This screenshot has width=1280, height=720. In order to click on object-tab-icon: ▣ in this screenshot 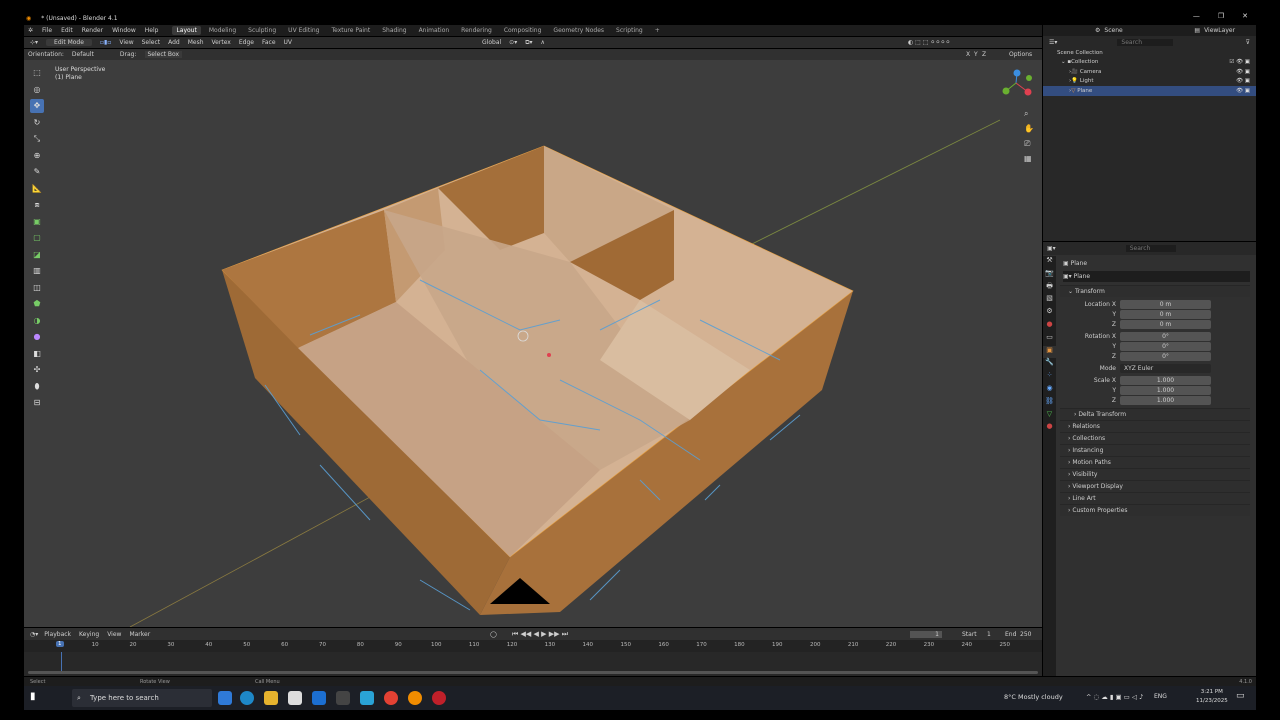, I will do `click(1049, 352)`.